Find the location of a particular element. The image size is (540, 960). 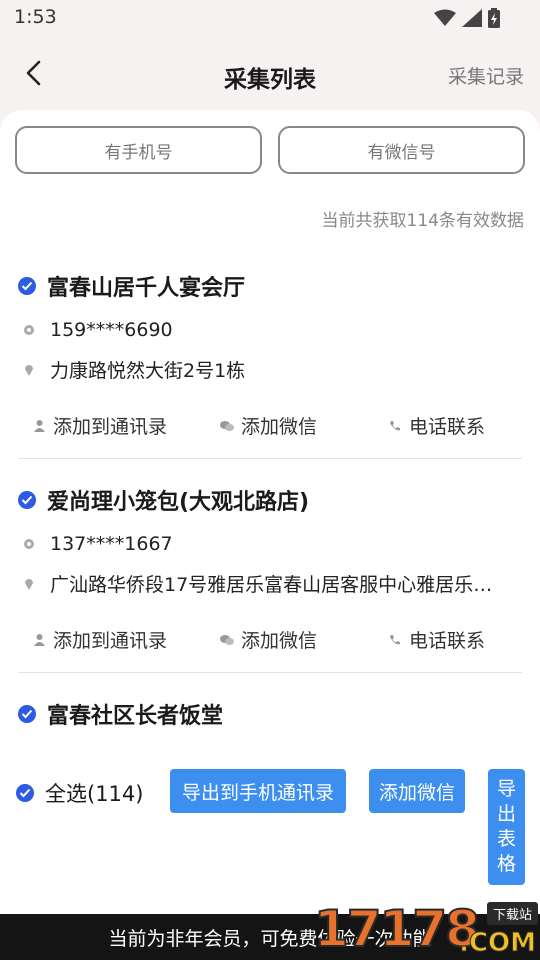

entry-name: 富春社区长者饭堂 is located at coordinates (135, 716).